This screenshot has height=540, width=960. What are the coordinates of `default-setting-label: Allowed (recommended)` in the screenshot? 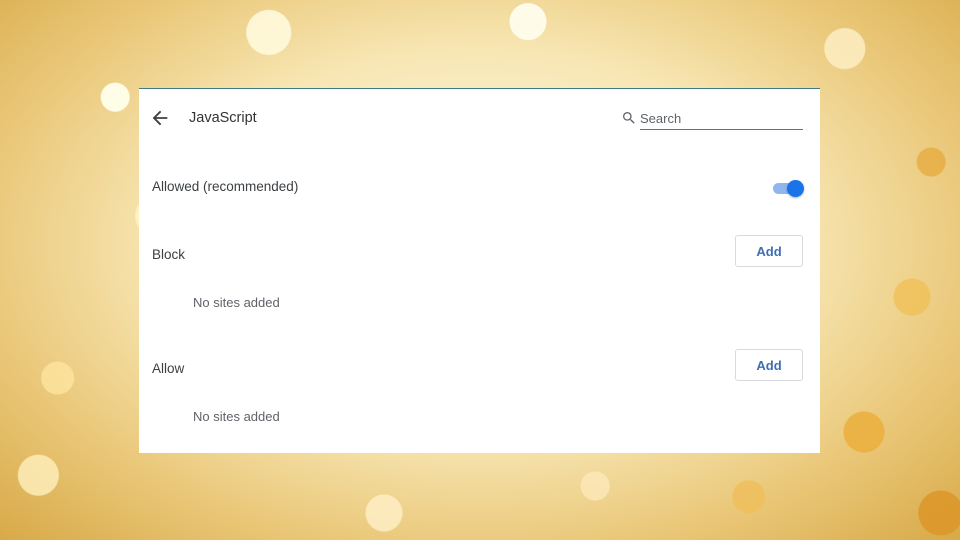 It's located at (225, 186).